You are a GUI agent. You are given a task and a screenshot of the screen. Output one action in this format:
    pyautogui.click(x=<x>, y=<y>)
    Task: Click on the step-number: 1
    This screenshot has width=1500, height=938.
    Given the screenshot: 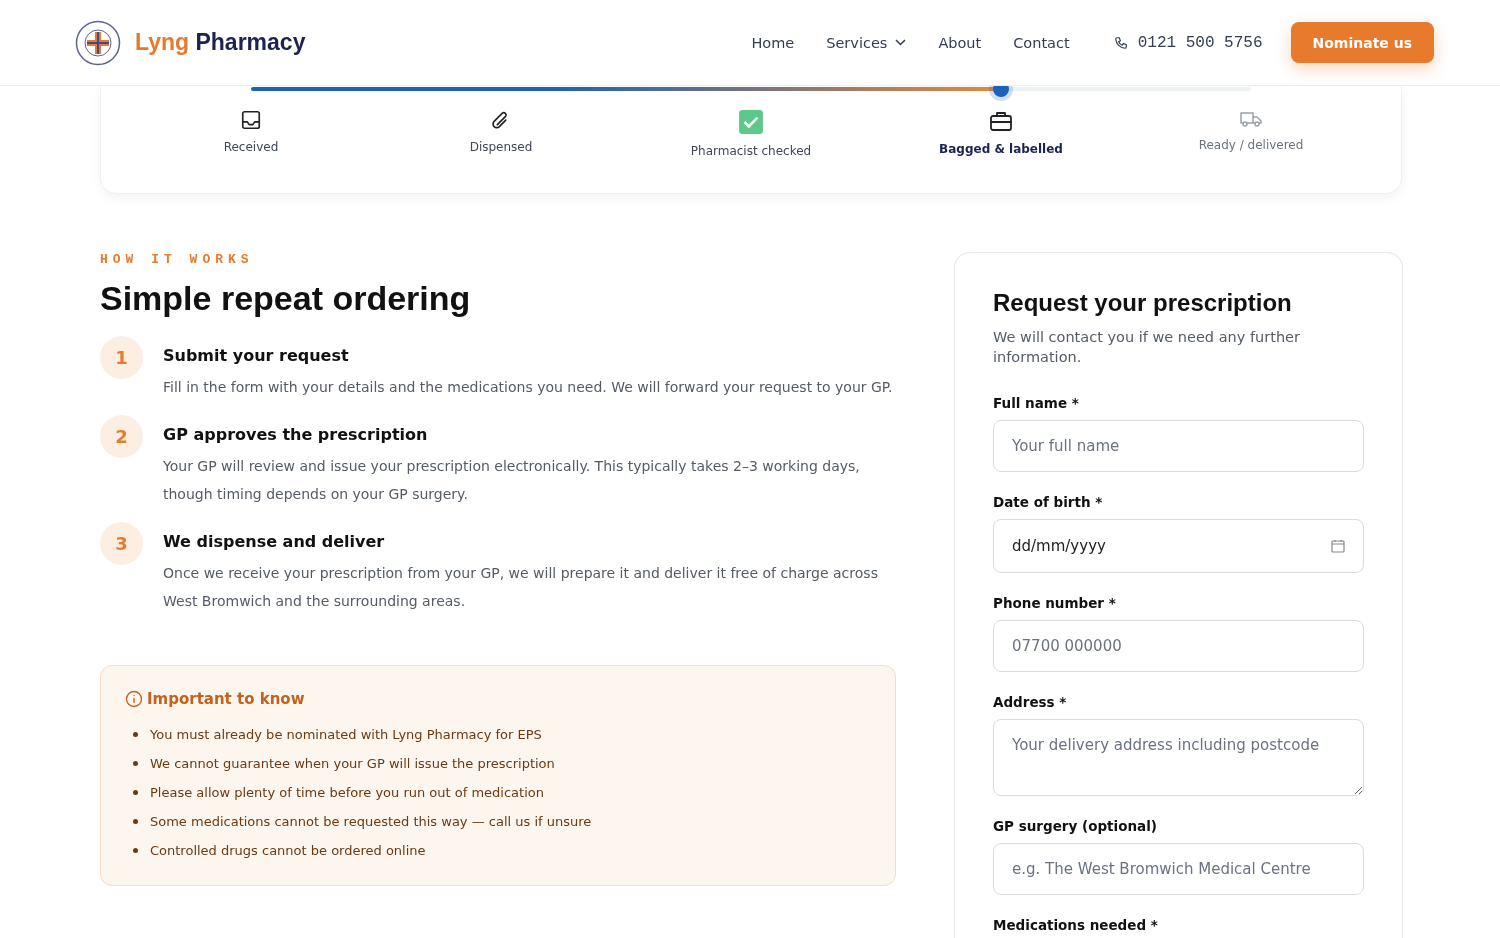 What is the action you would take?
    pyautogui.click(x=121, y=357)
    